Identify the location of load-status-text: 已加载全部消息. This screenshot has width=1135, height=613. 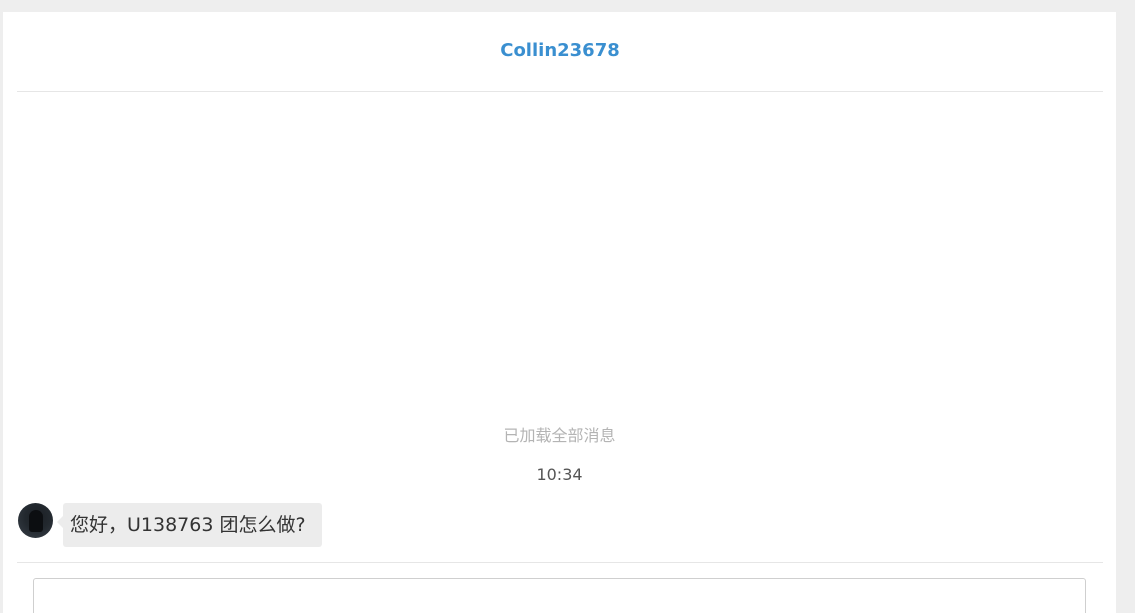
(559, 435).